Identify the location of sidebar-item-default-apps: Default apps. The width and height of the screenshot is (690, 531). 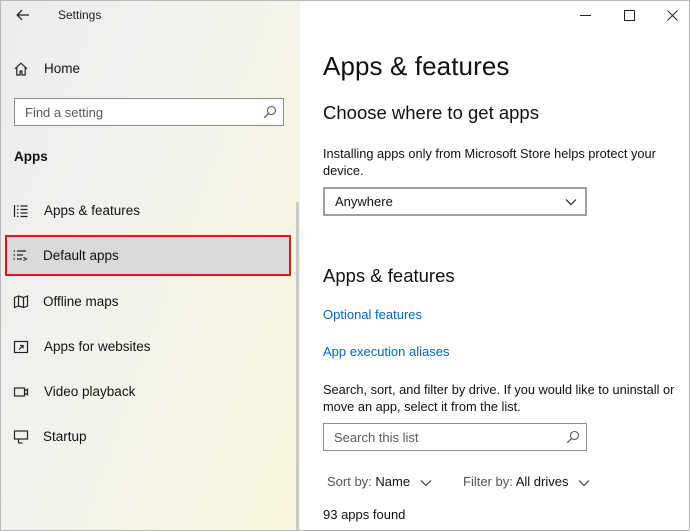
(150, 256).